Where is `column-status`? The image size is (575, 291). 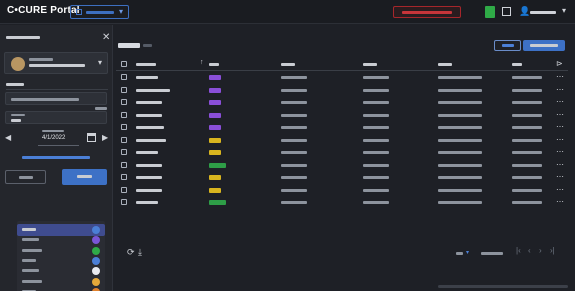 column-status is located at coordinates (214, 64).